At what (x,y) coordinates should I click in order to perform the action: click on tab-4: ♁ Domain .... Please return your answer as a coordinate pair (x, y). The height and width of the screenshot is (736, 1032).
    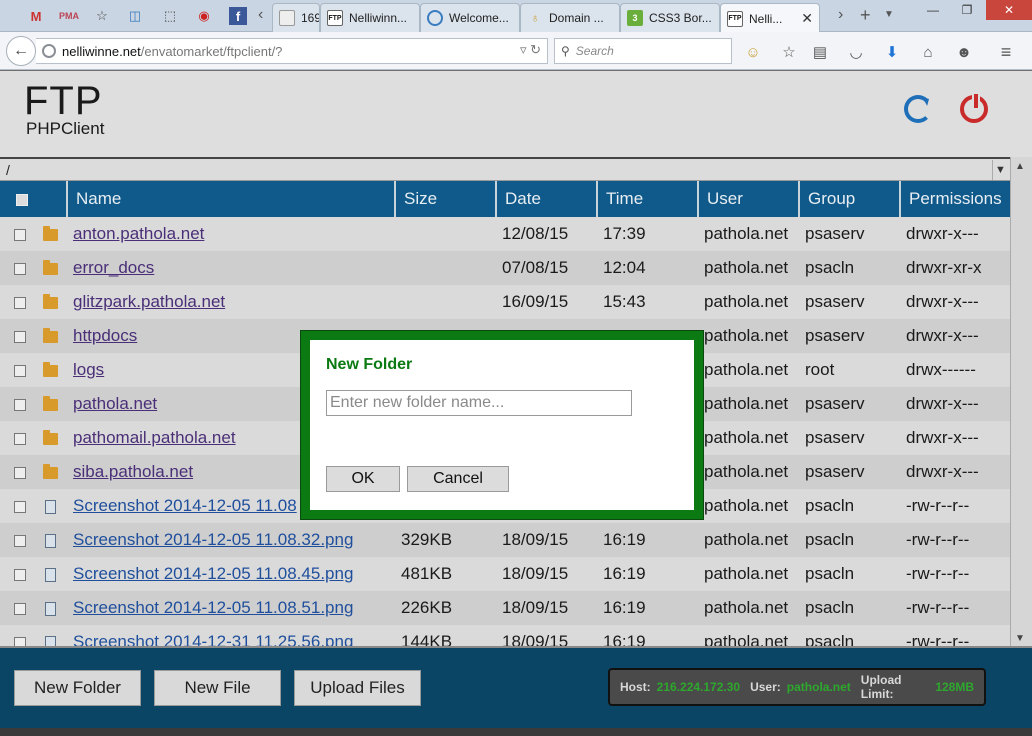
    Looking at the image, I should click on (570, 17).